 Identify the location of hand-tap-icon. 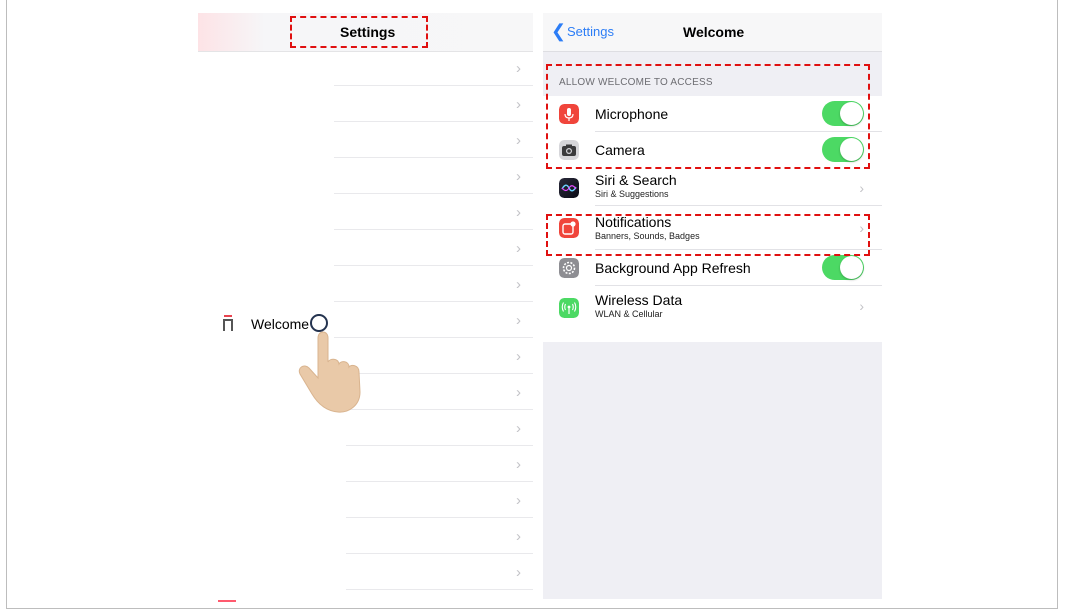
(329, 372).